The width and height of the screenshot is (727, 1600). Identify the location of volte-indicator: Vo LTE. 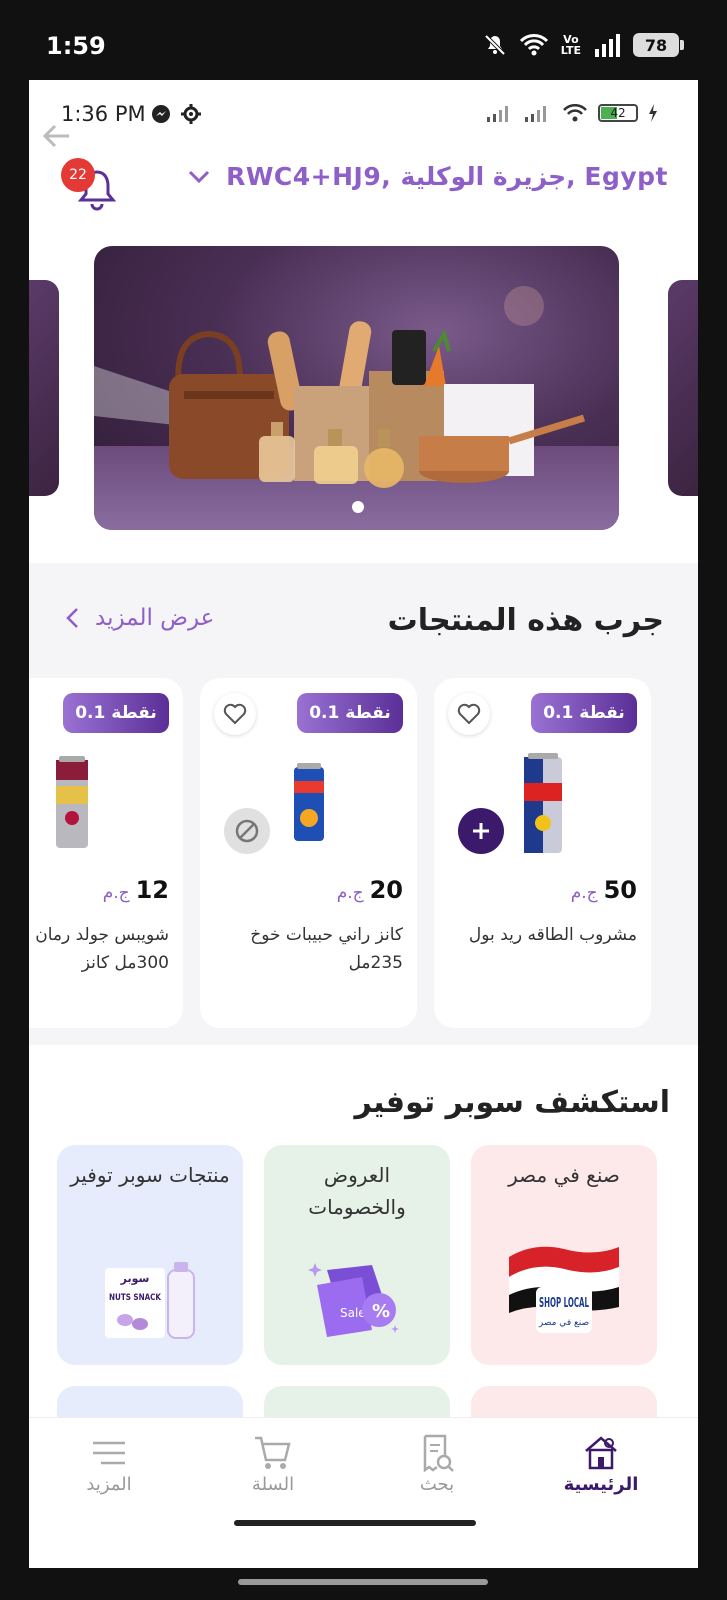
(570, 45).